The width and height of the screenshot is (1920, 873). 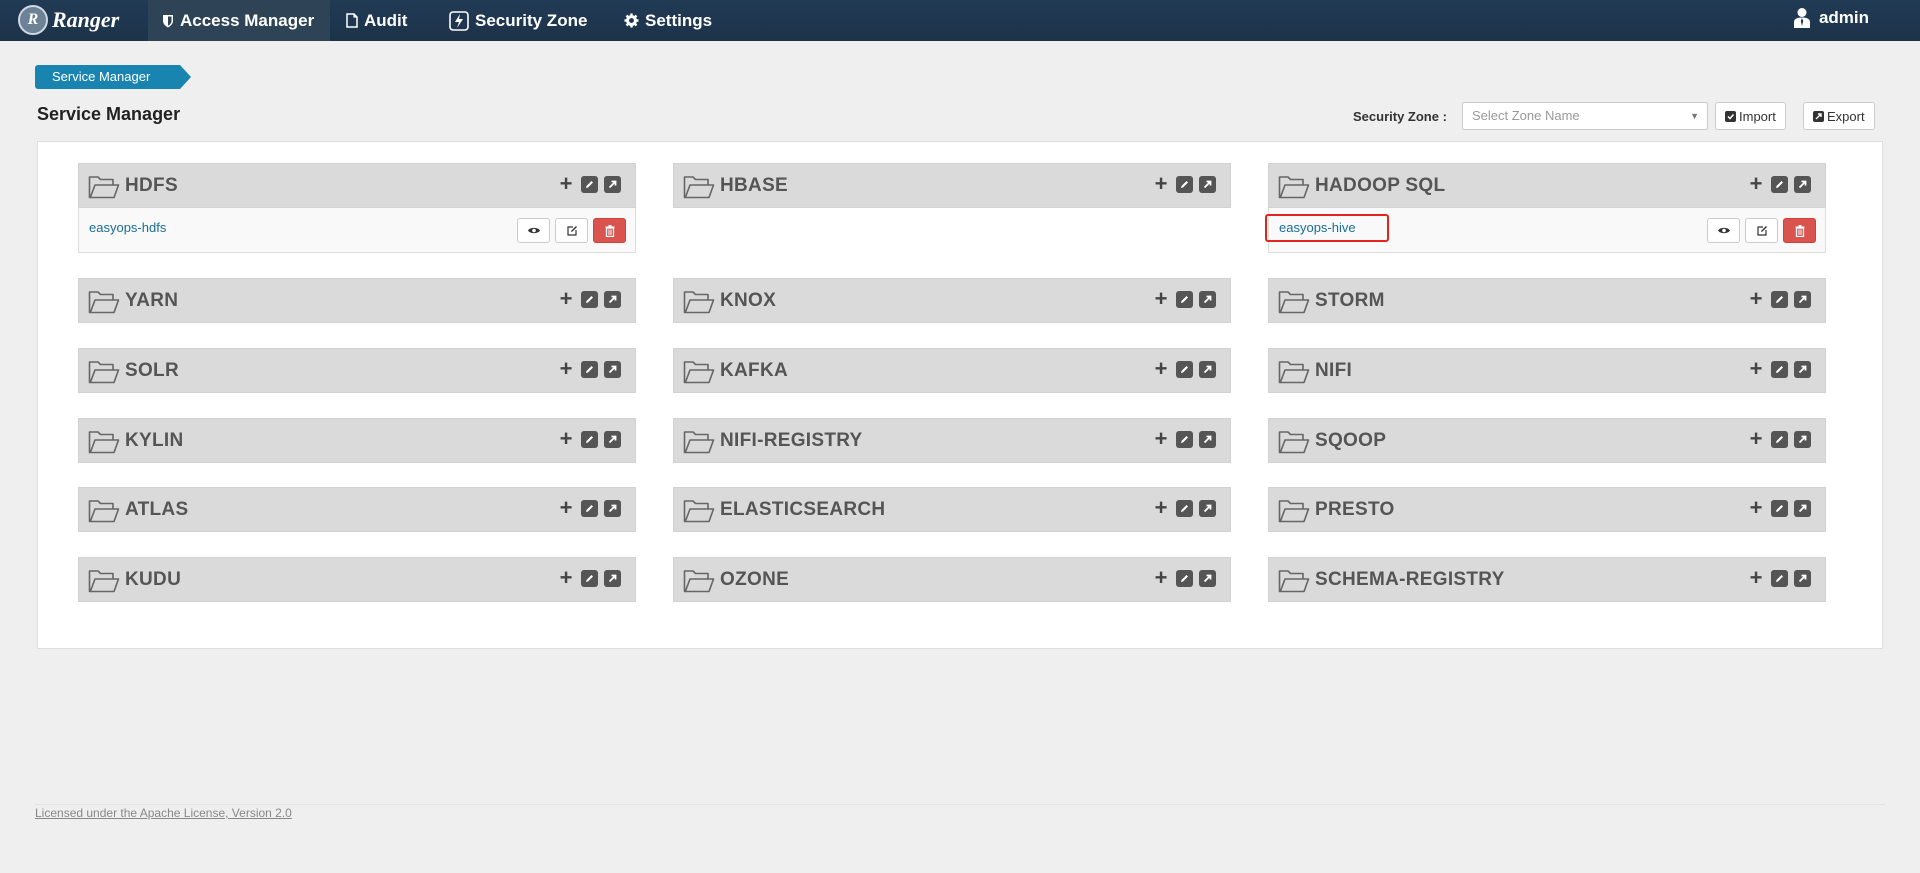 What do you see at coordinates (748, 300) in the screenshot?
I see `service-name: KNOX` at bounding box center [748, 300].